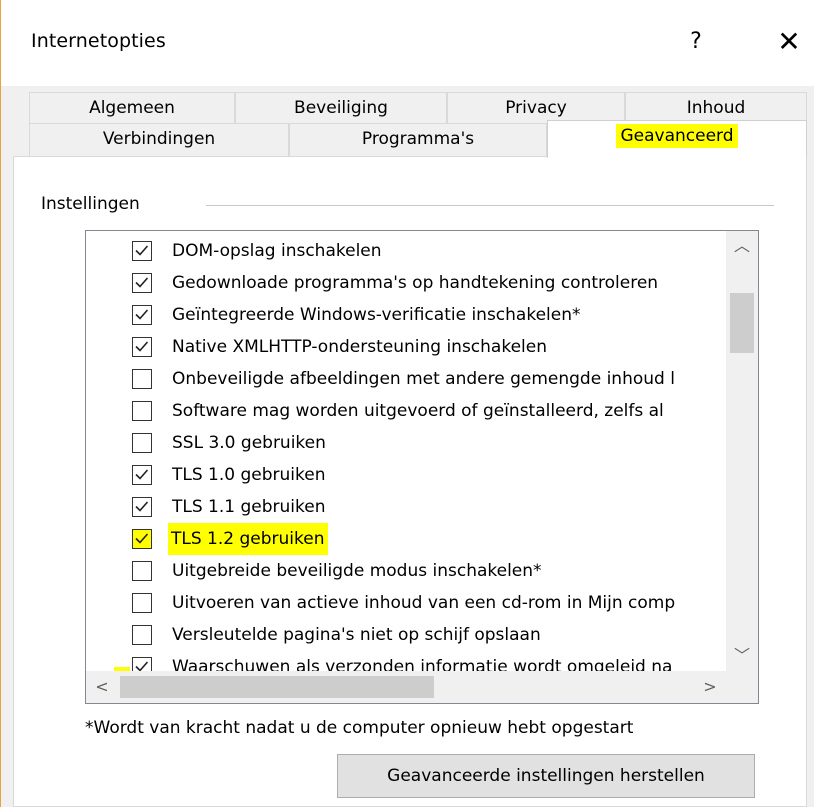 The width and height of the screenshot is (814, 807). What do you see at coordinates (102, 687) in the screenshot?
I see `scroll-left-arrow-icon: <` at bounding box center [102, 687].